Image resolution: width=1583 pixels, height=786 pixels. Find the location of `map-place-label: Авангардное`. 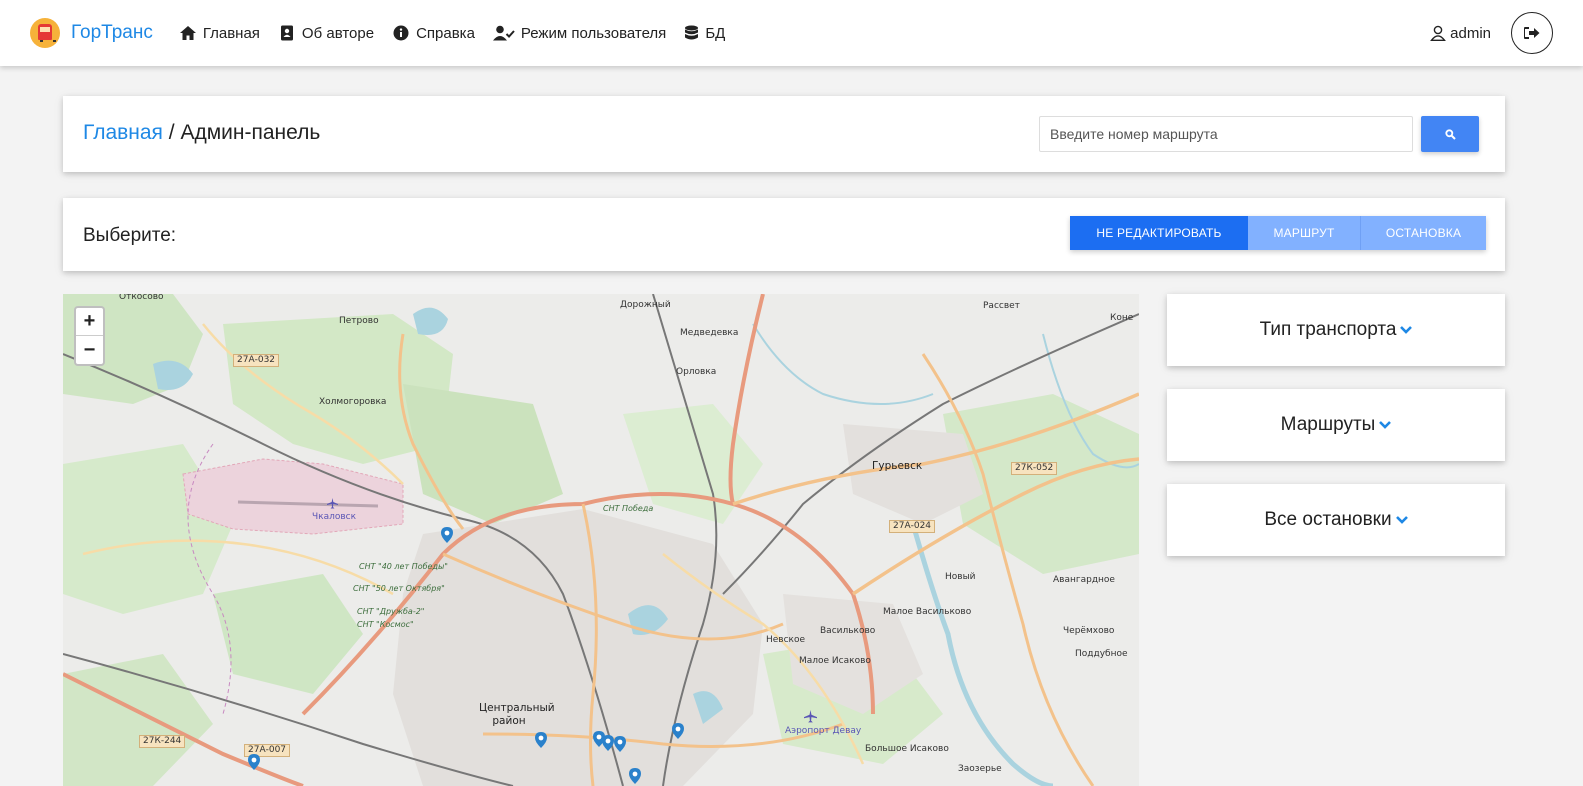

map-place-label: Авангардное is located at coordinates (1084, 580).